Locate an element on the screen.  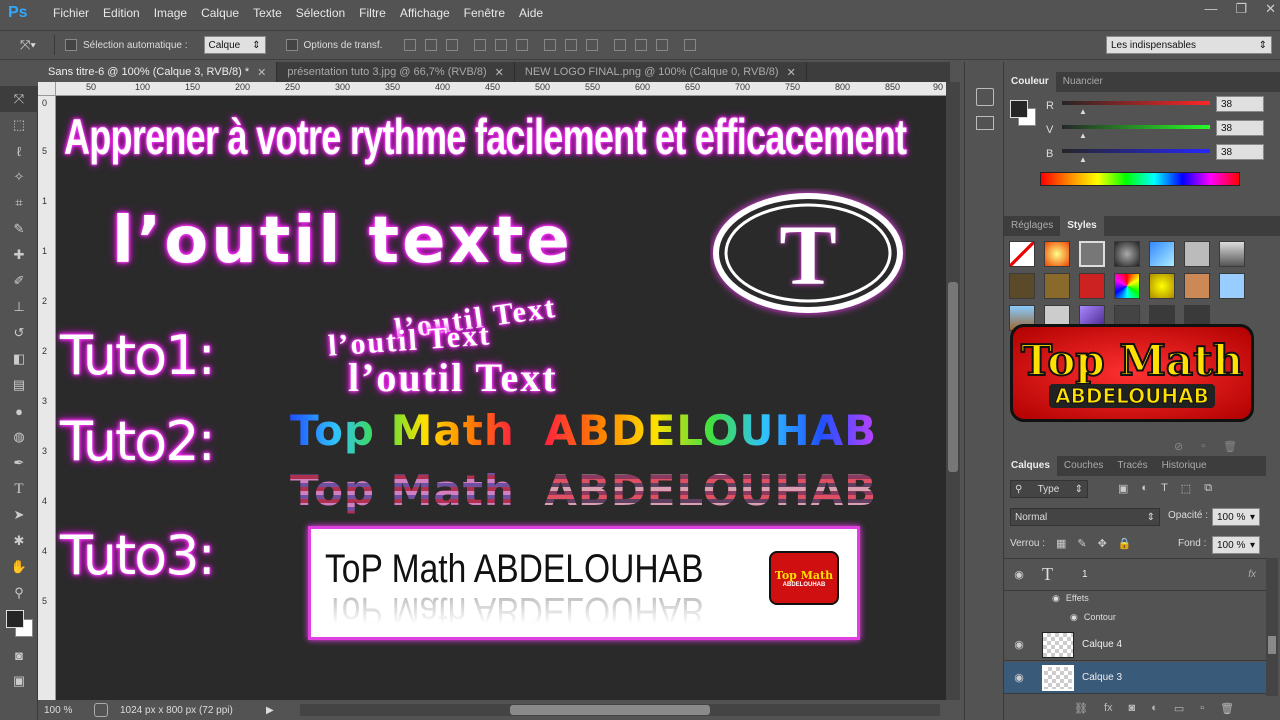
tab-traces: Tracés is located at coordinates (1132, 466).